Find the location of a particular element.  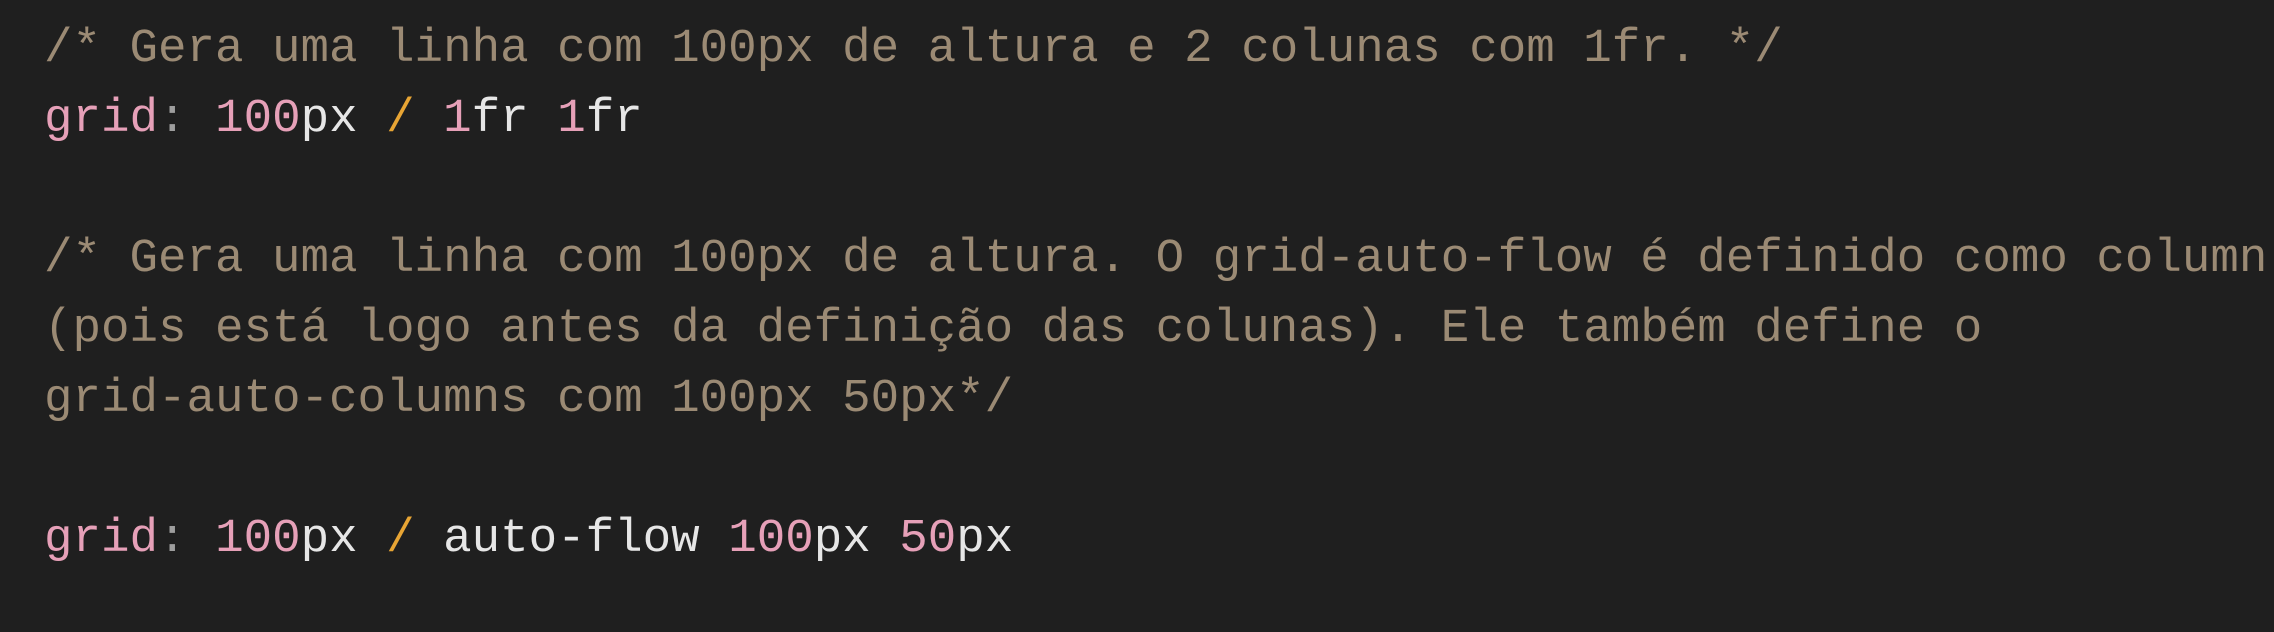

code-line-8: grid: 100px / auto-flow 100px 50px is located at coordinates (1159, 539).